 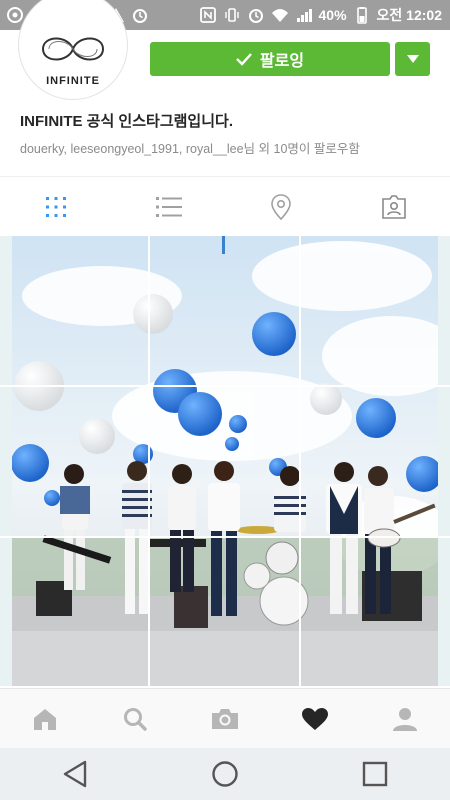 What do you see at coordinates (362, 15) in the screenshot?
I see `battery-icon` at bounding box center [362, 15].